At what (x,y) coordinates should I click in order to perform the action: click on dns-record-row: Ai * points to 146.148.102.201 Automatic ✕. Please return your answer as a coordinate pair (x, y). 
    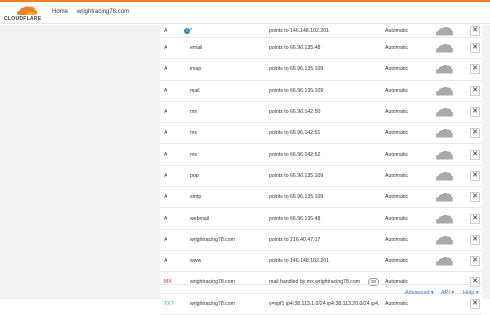
    Looking at the image, I should click on (321, 31).